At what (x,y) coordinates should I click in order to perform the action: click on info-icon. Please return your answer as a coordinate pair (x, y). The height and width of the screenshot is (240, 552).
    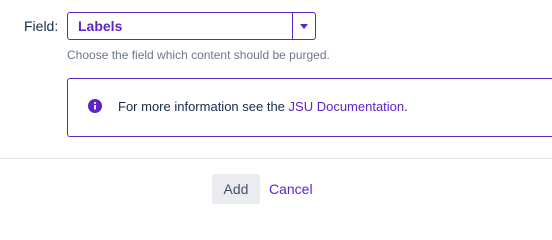
    Looking at the image, I should click on (95, 106).